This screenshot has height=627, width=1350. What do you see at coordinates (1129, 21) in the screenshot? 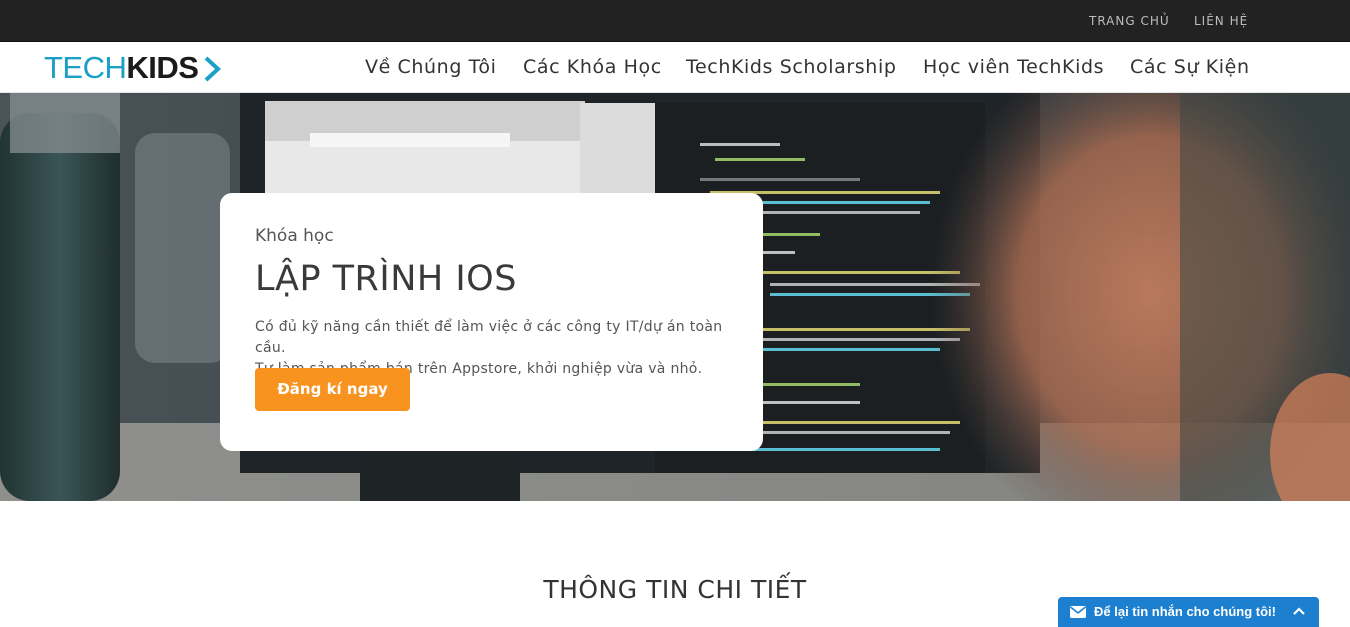
I see `topbar-link-home: TRANG CHỦ` at bounding box center [1129, 21].